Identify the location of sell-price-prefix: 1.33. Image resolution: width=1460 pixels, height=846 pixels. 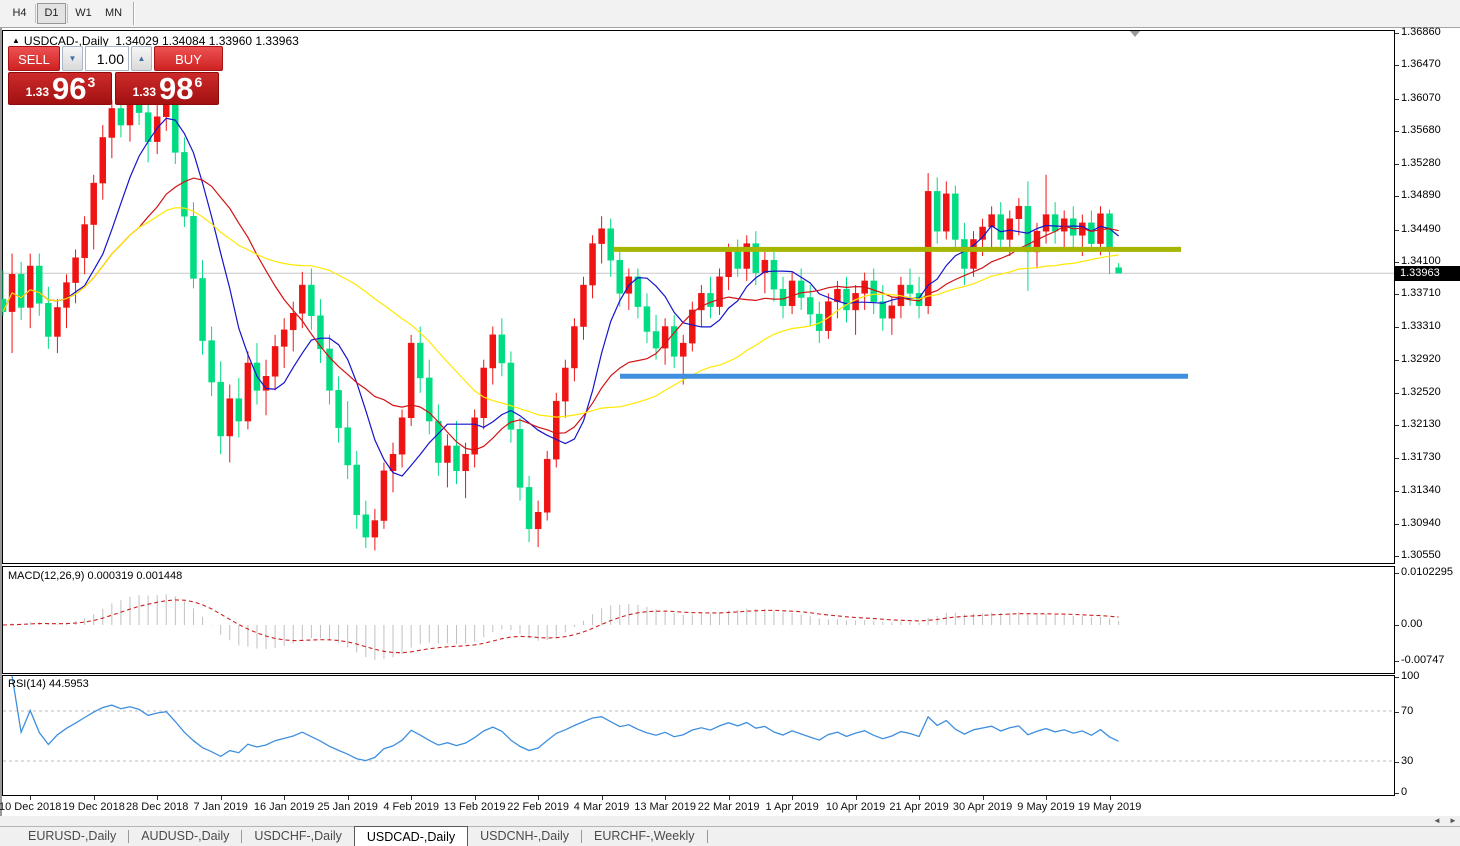
(37, 92).